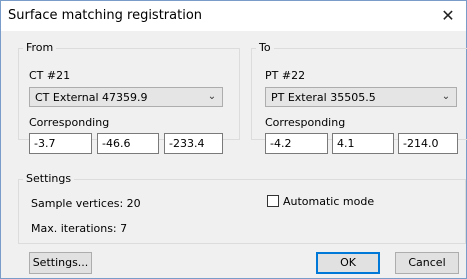  I want to click on from-corresponding-label: Corresponding, so click(69, 122).